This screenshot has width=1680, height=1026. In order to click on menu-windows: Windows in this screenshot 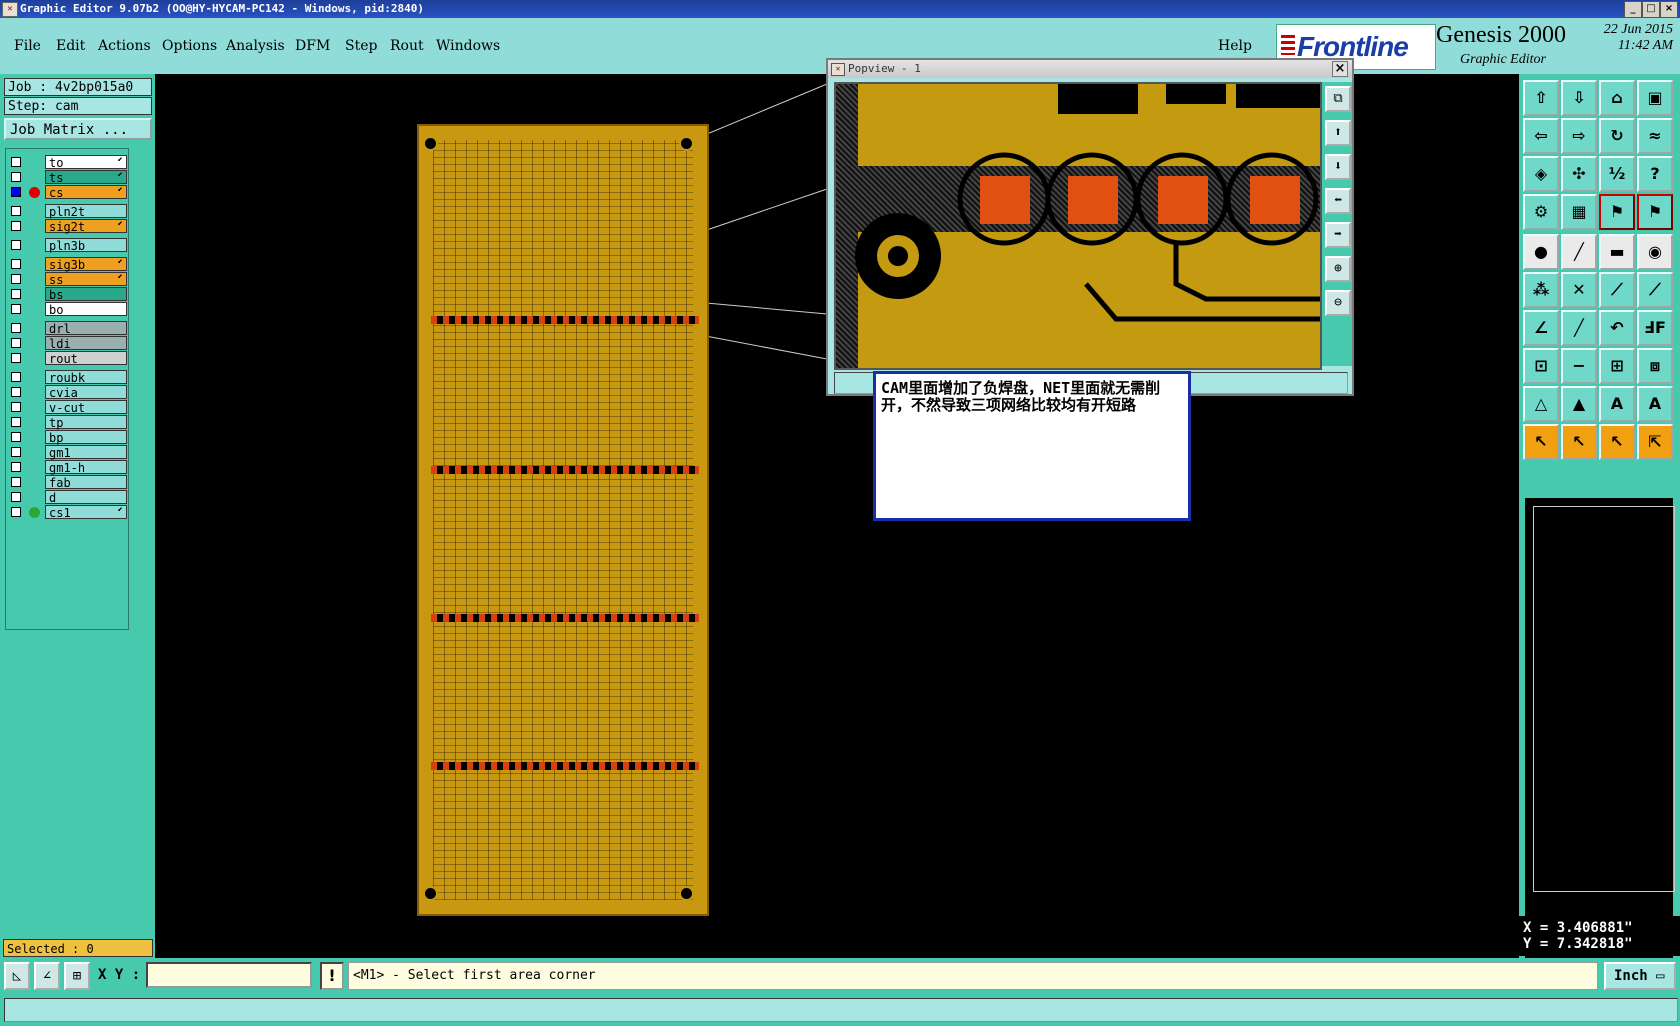, I will do `click(468, 46)`.